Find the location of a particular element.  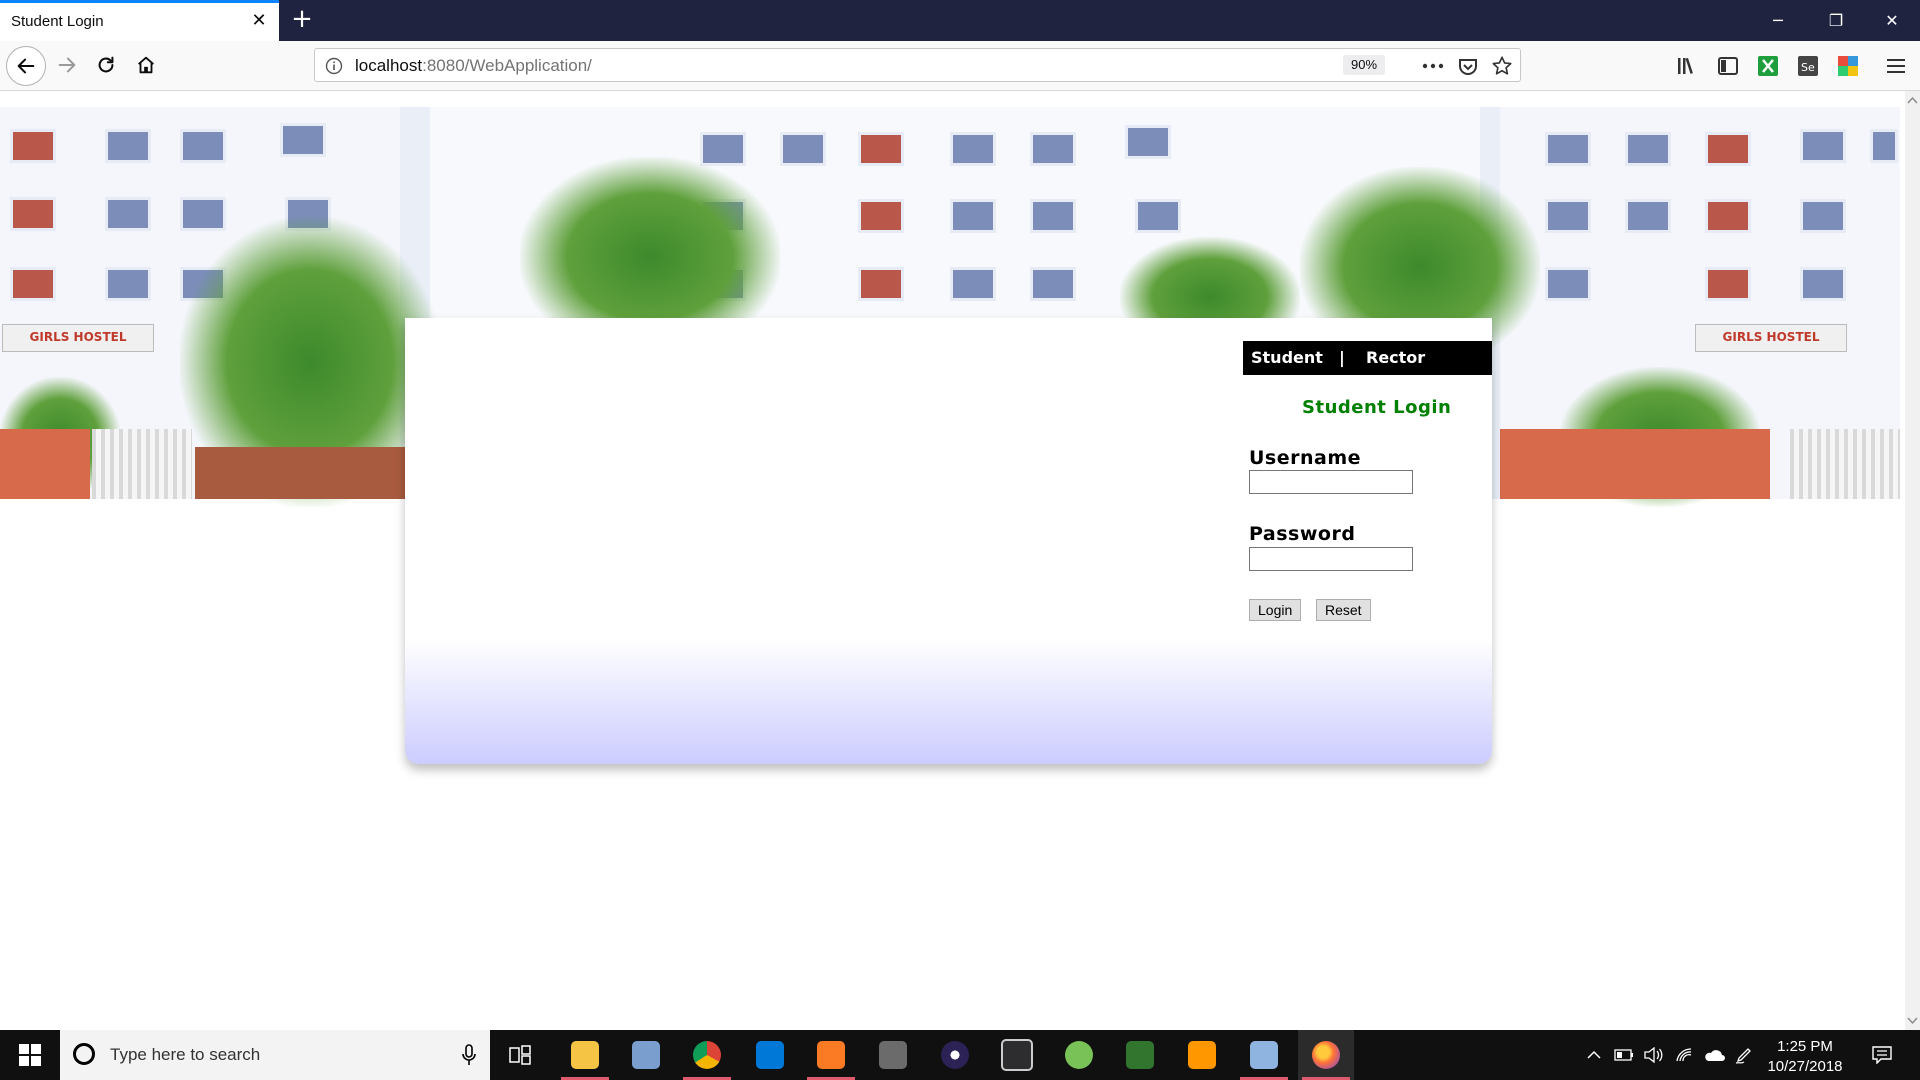

arrow-right-icon is located at coordinates (67, 65).